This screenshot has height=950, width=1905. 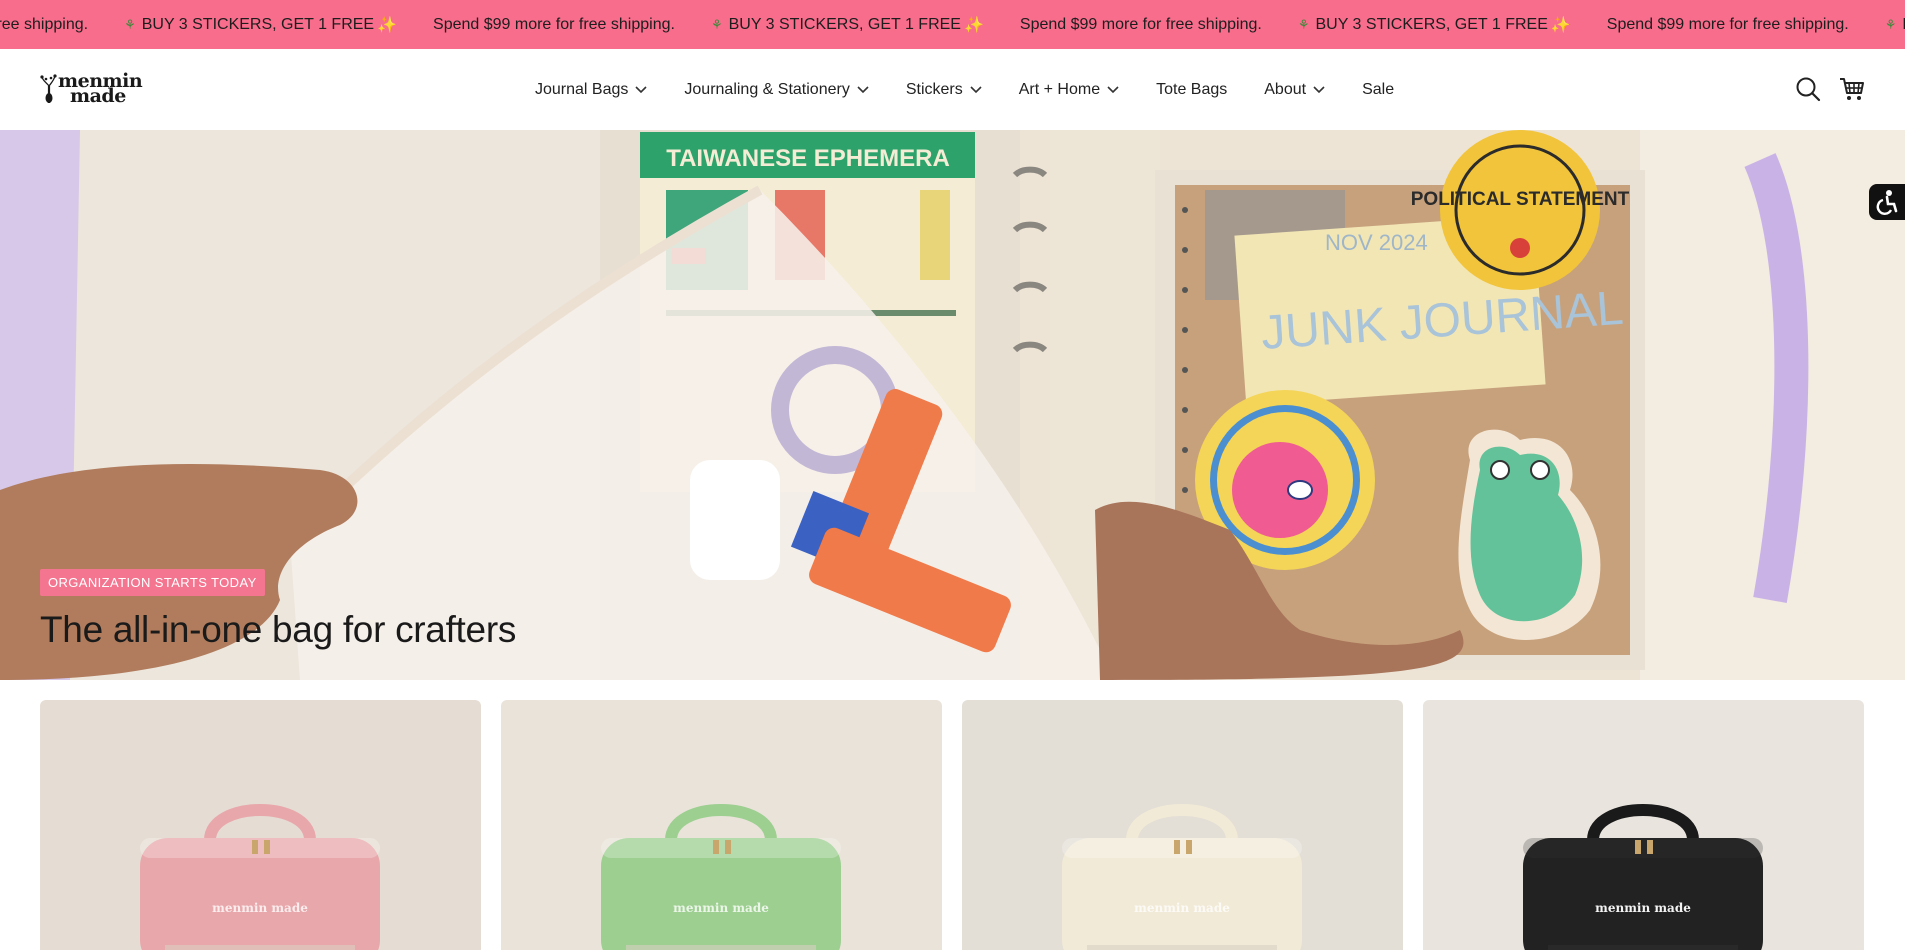 I want to click on sprig-logo-icon, so click(x=48, y=88).